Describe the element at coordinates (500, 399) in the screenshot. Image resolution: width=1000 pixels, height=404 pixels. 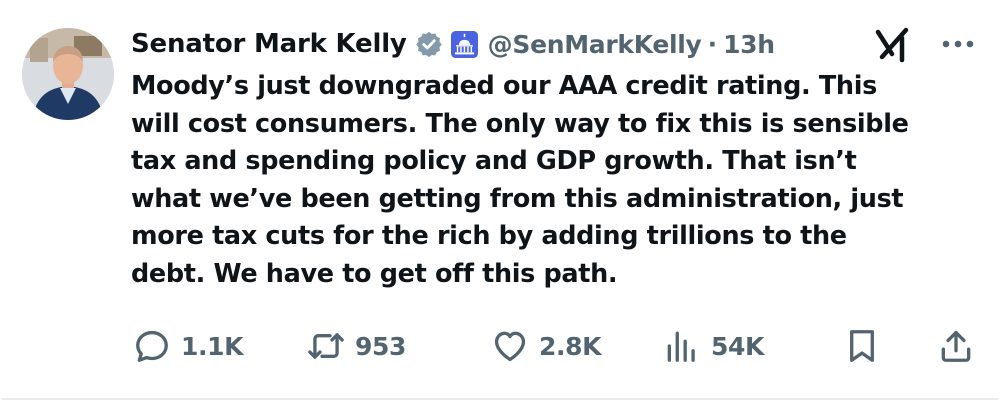
I see `divider` at that location.